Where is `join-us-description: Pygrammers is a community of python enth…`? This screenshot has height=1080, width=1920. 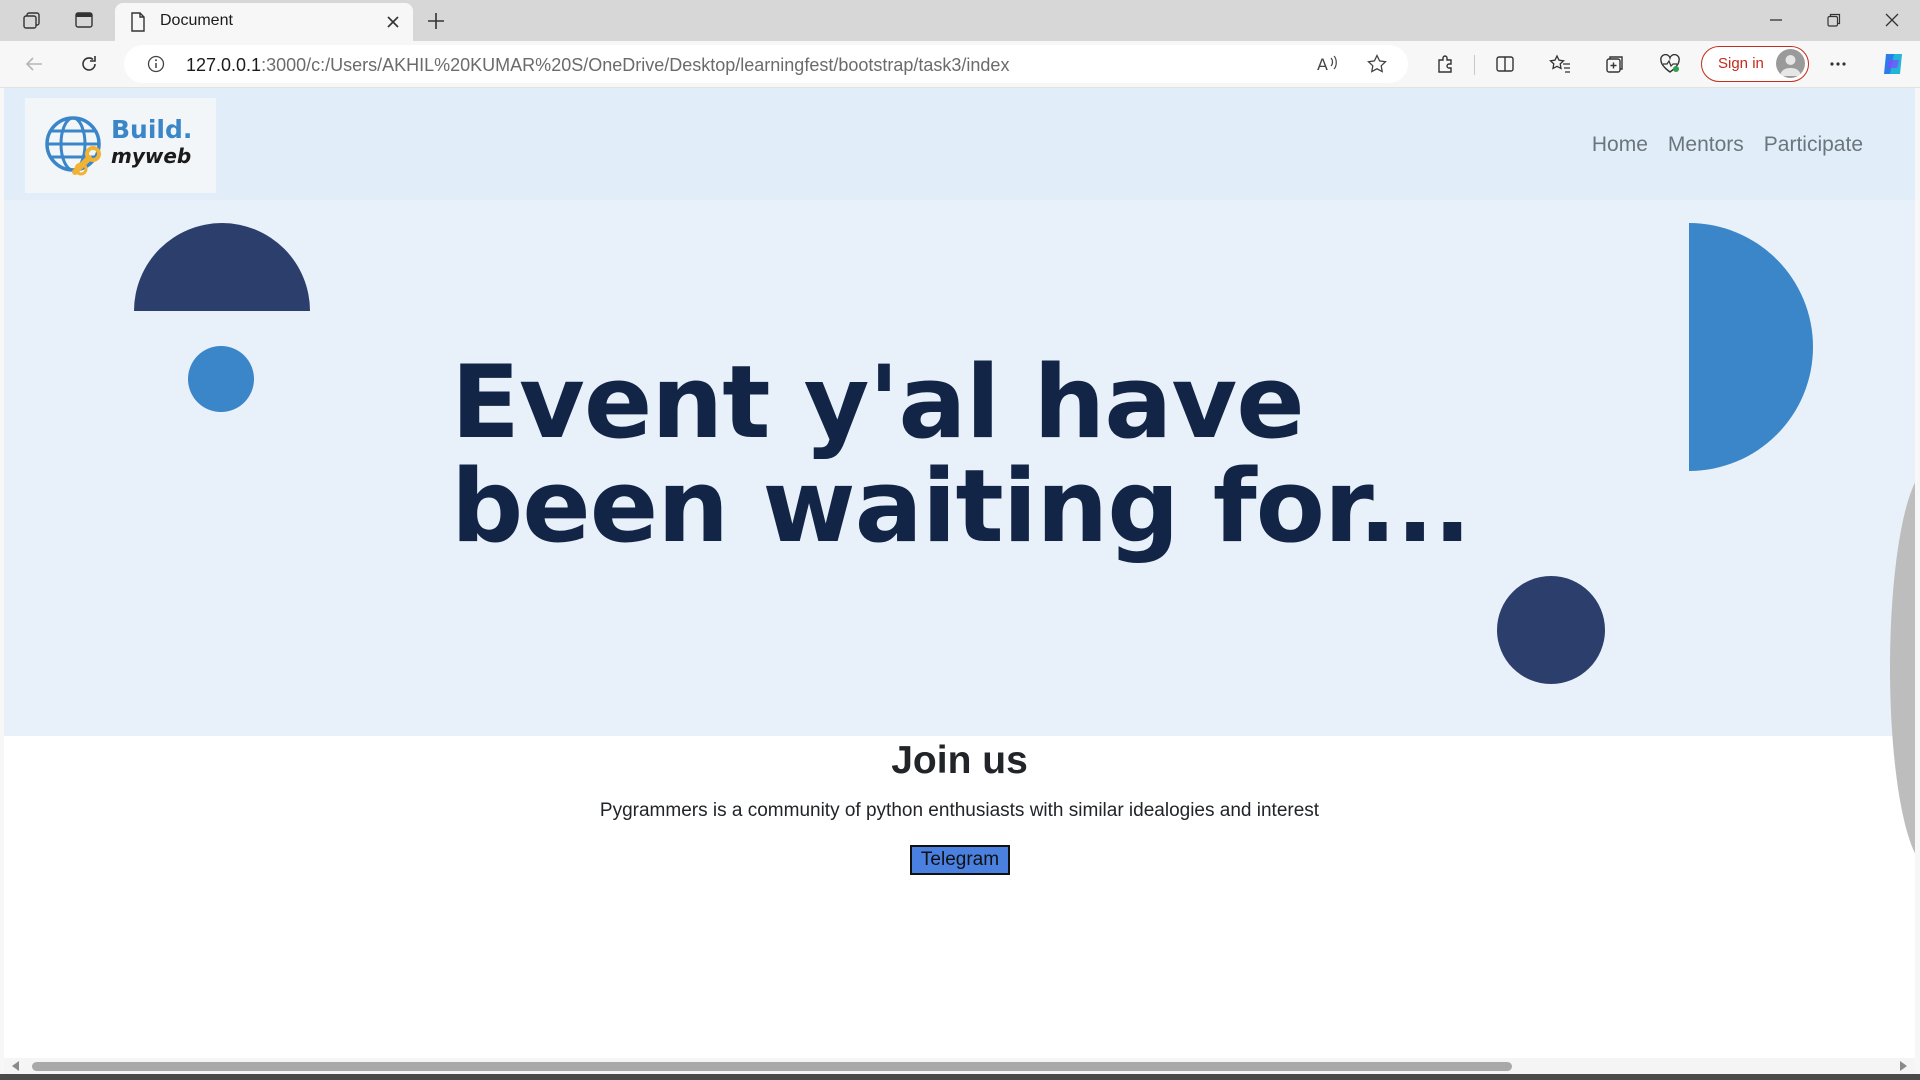 join-us-description: Pygrammers is a community of python enth… is located at coordinates (959, 810).